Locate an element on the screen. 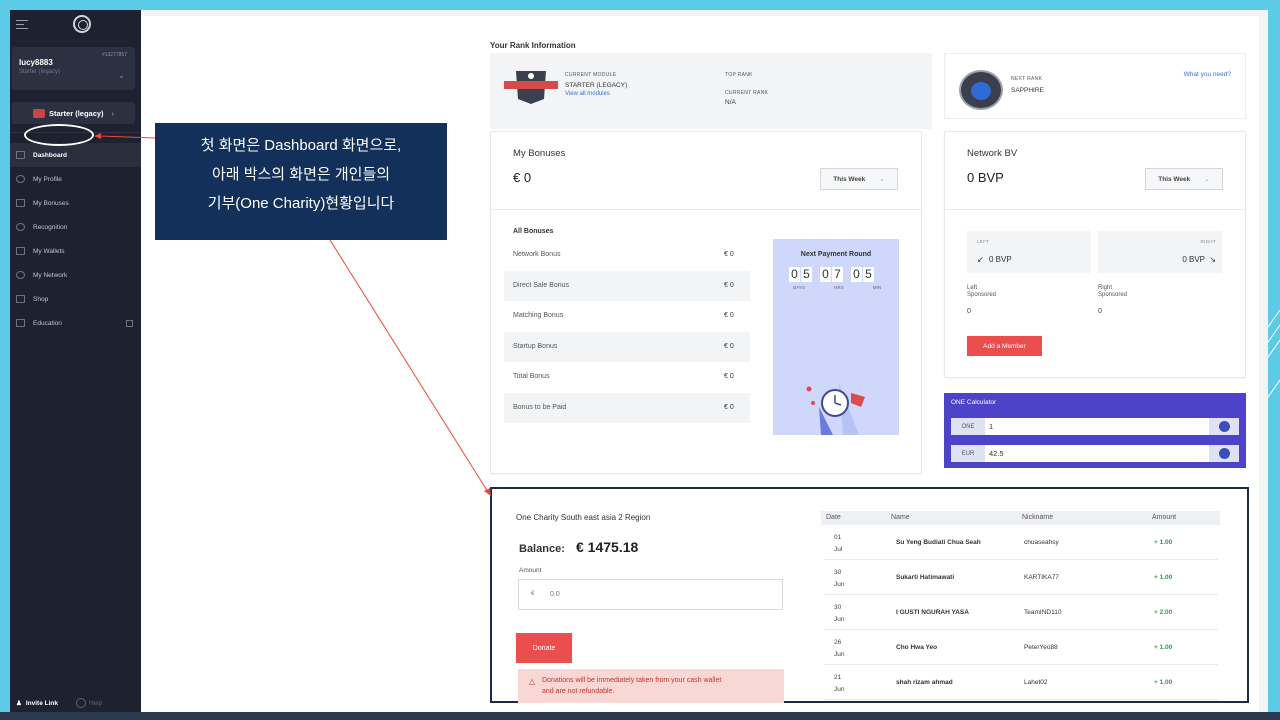 This screenshot has height=720, width=1280. bonuses-period-select: This Week ⌄ is located at coordinates (859, 179).